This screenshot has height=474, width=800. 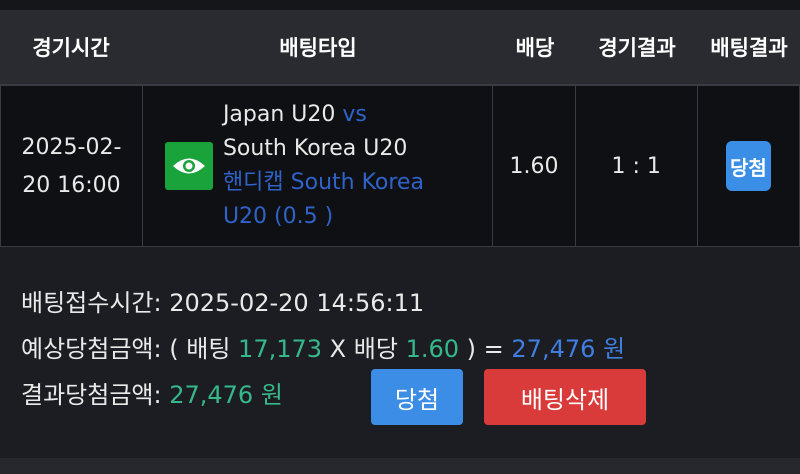 I want to click on bet-time-row: 배팅접수시간: 2025-02-20 14:56:11, so click(x=323, y=303).